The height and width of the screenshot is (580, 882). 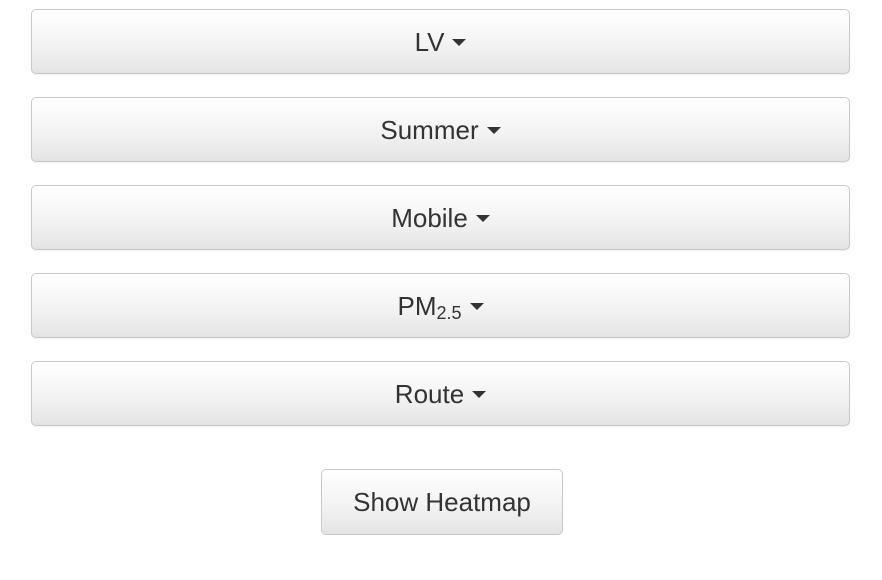 What do you see at coordinates (429, 217) in the screenshot?
I see `dropdown-label: Mobile` at bounding box center [429, 217].